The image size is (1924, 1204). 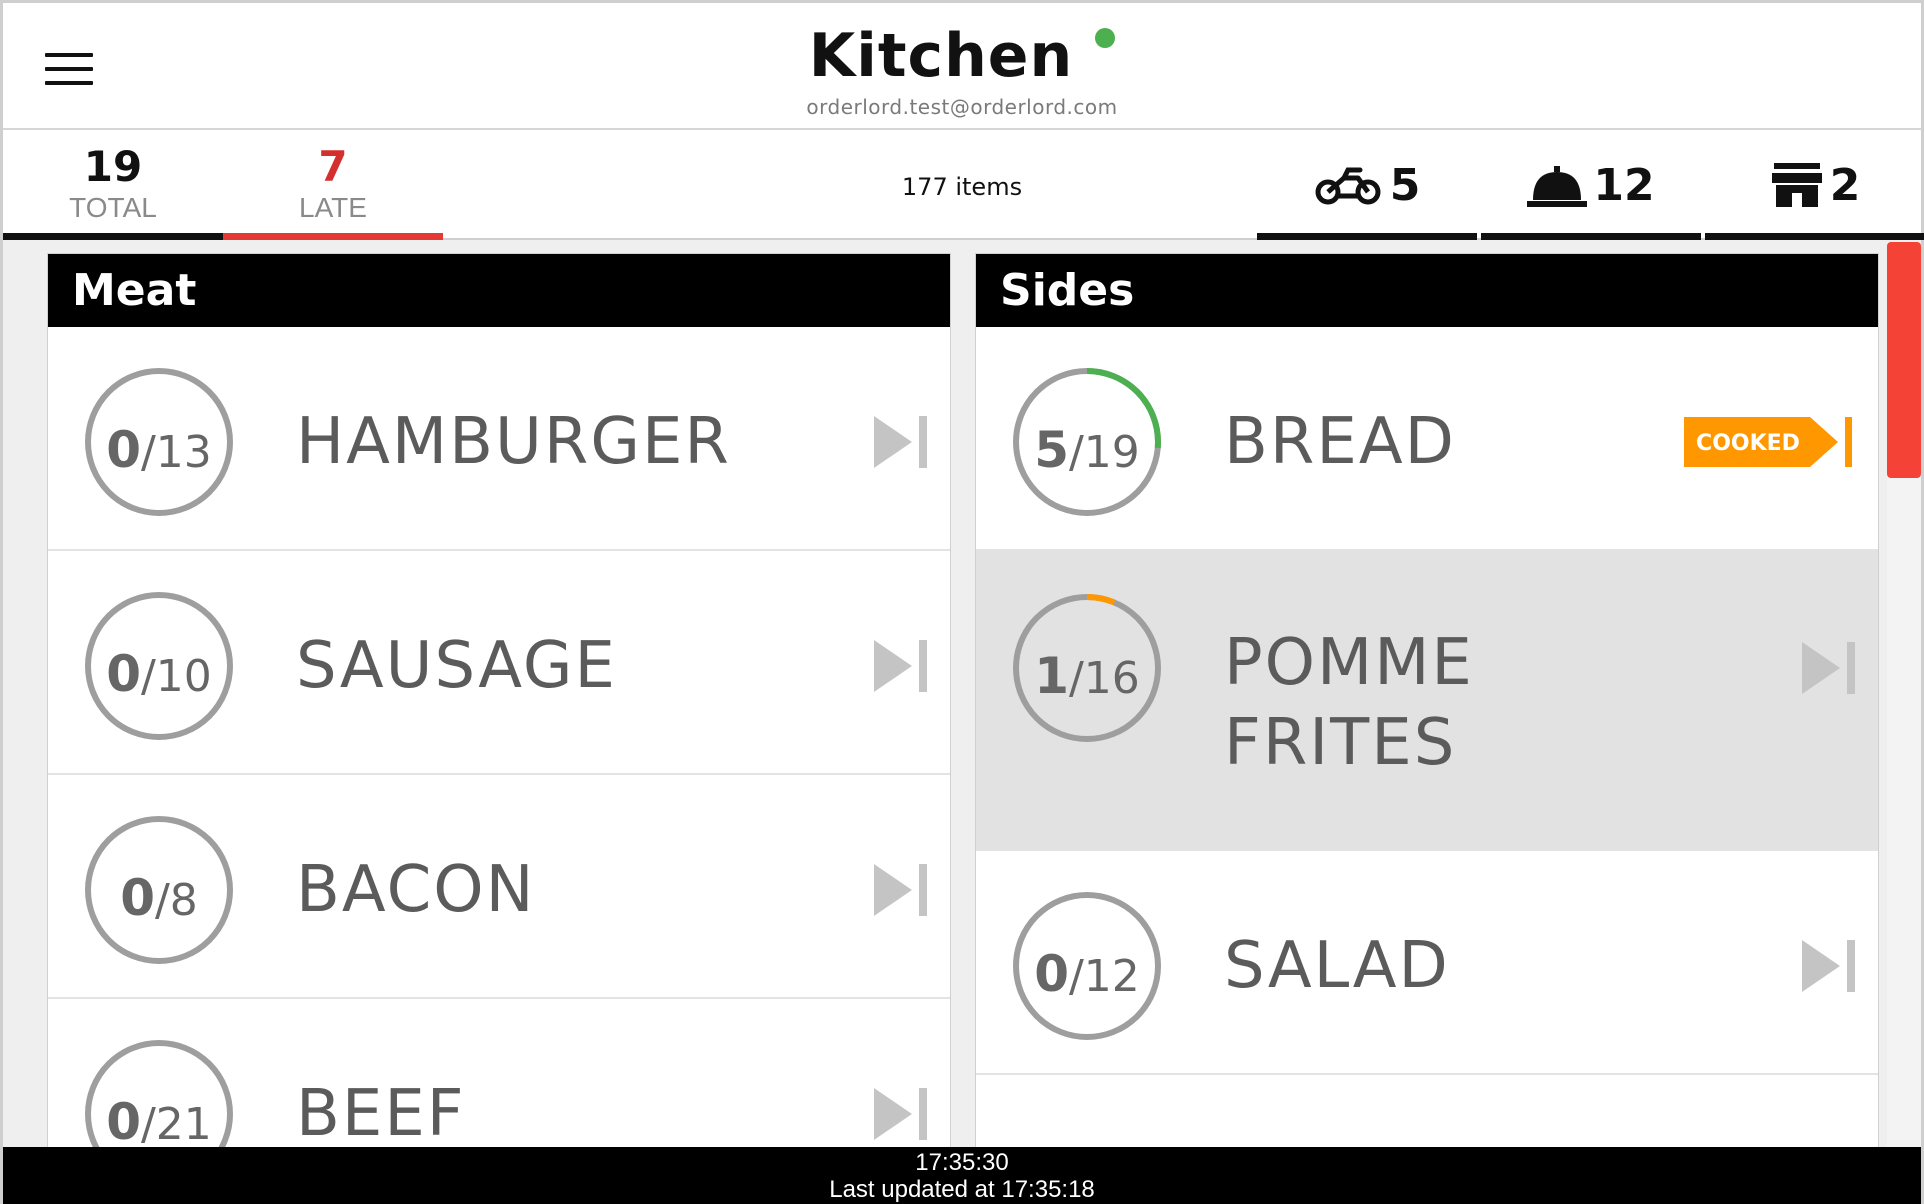 What do you see at coordinates (513, 442) in the screenshot?
I see `item-name: HAMBURGER` at bounding box center [513, 442].